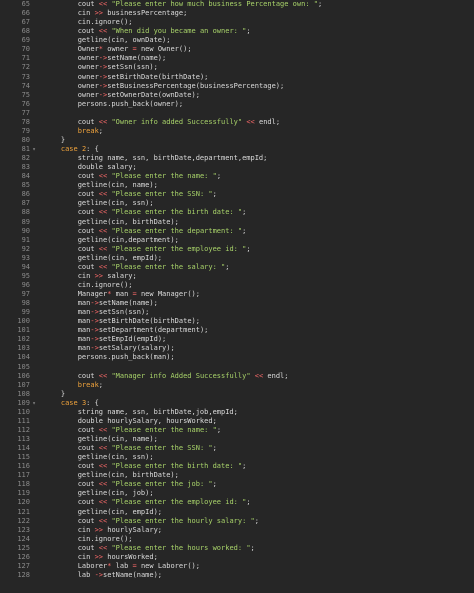 This screenshot has width=474, height=593. Describe the element at coordinates (237, 339) in the screenshot. I see `code-line: 102 man->setEmpId(empId);` at that location.